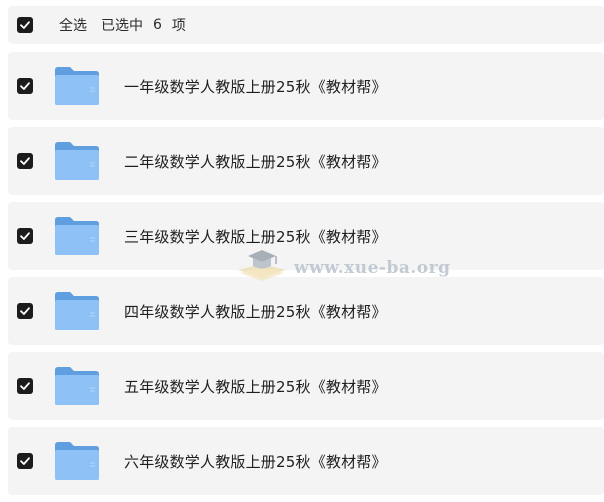 Image resolution: width=604 pixels, height=502 pixels. I want to click on file-name: 三年级数学人教版上册25秋《教材帮》, so click(255, 236).